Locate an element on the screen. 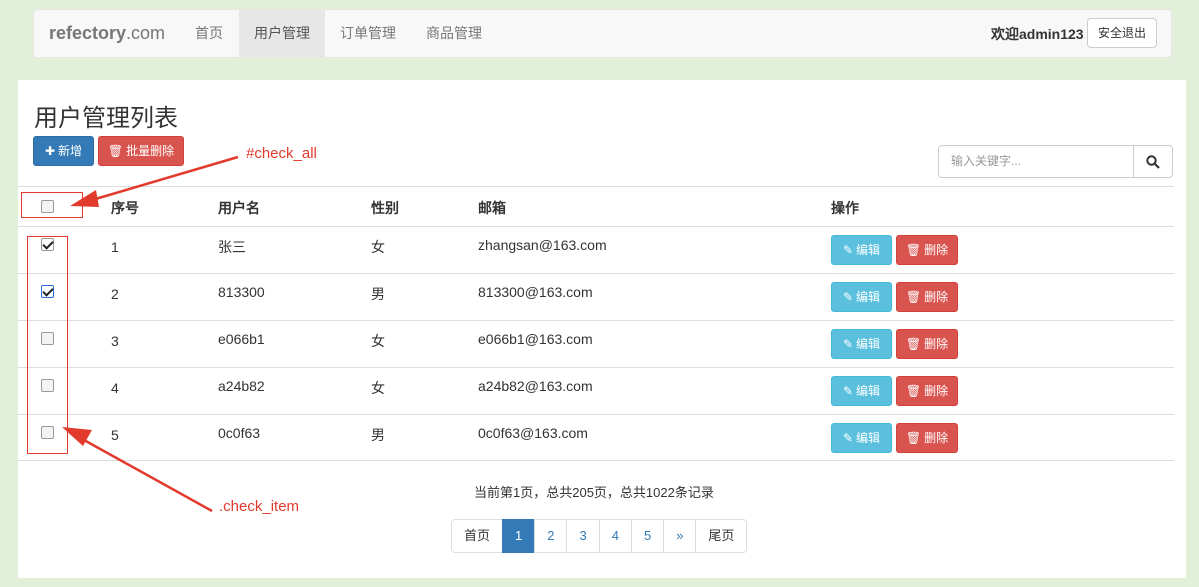  add-button: ✚ 新增 is located at coordinates (63, 151).